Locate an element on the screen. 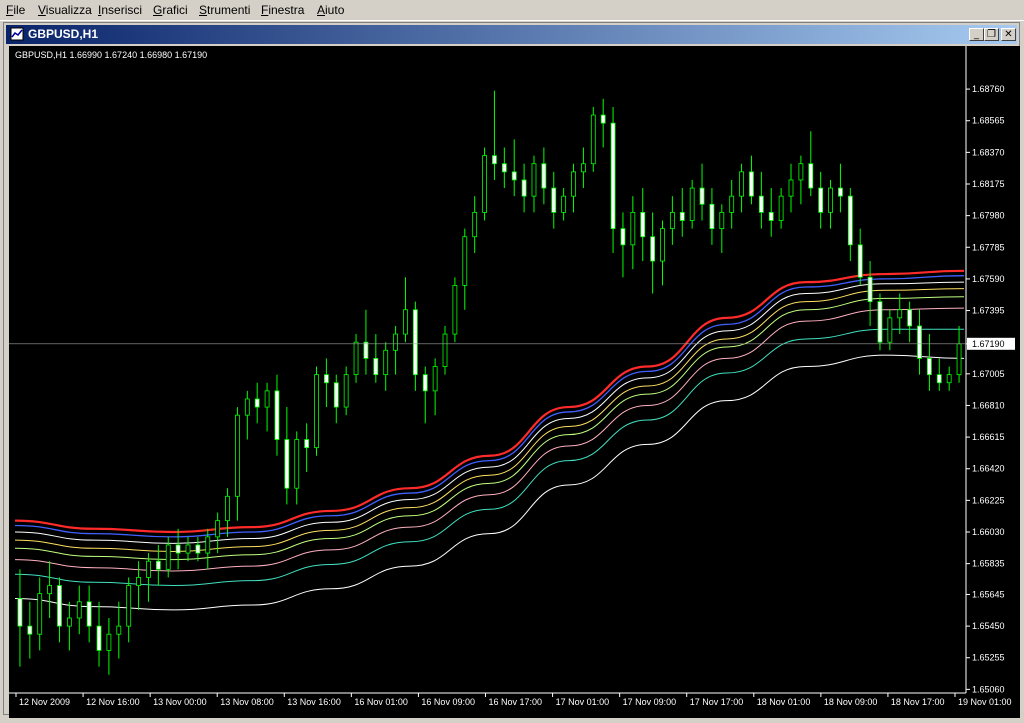 The width and height of the screenshot is (1024, 723). price-tick-label: 1.66225 is located at coordinates (988, 500).